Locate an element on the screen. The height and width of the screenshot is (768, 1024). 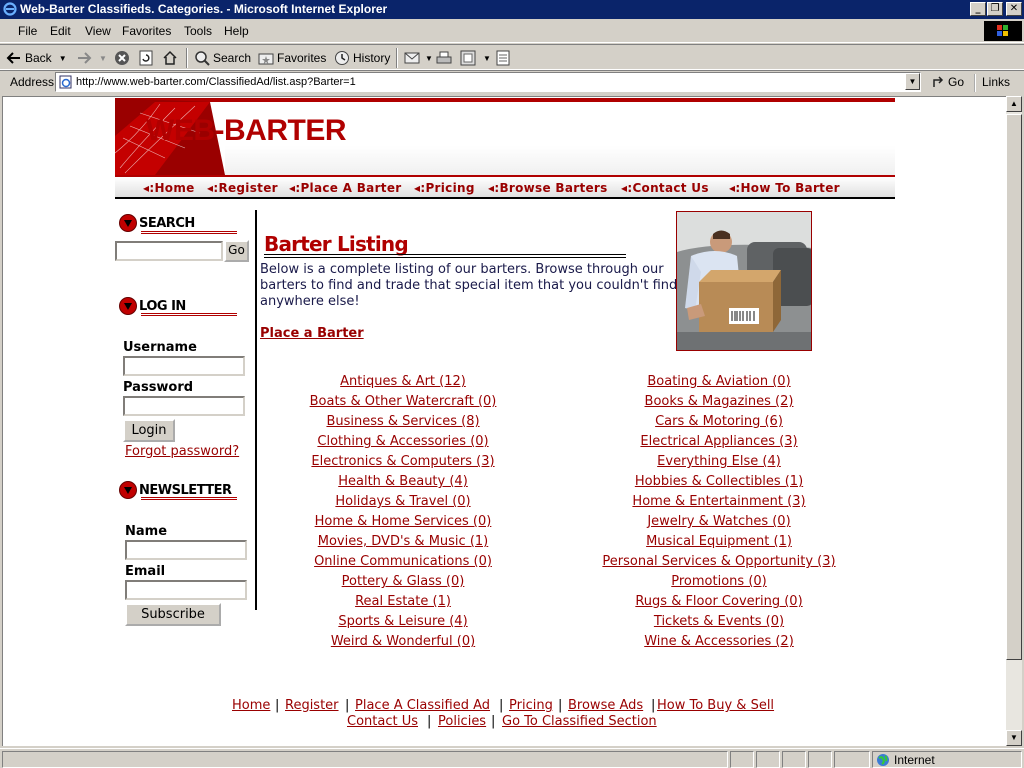
back-button: Back ▼ is located at coordinates (36, 58).